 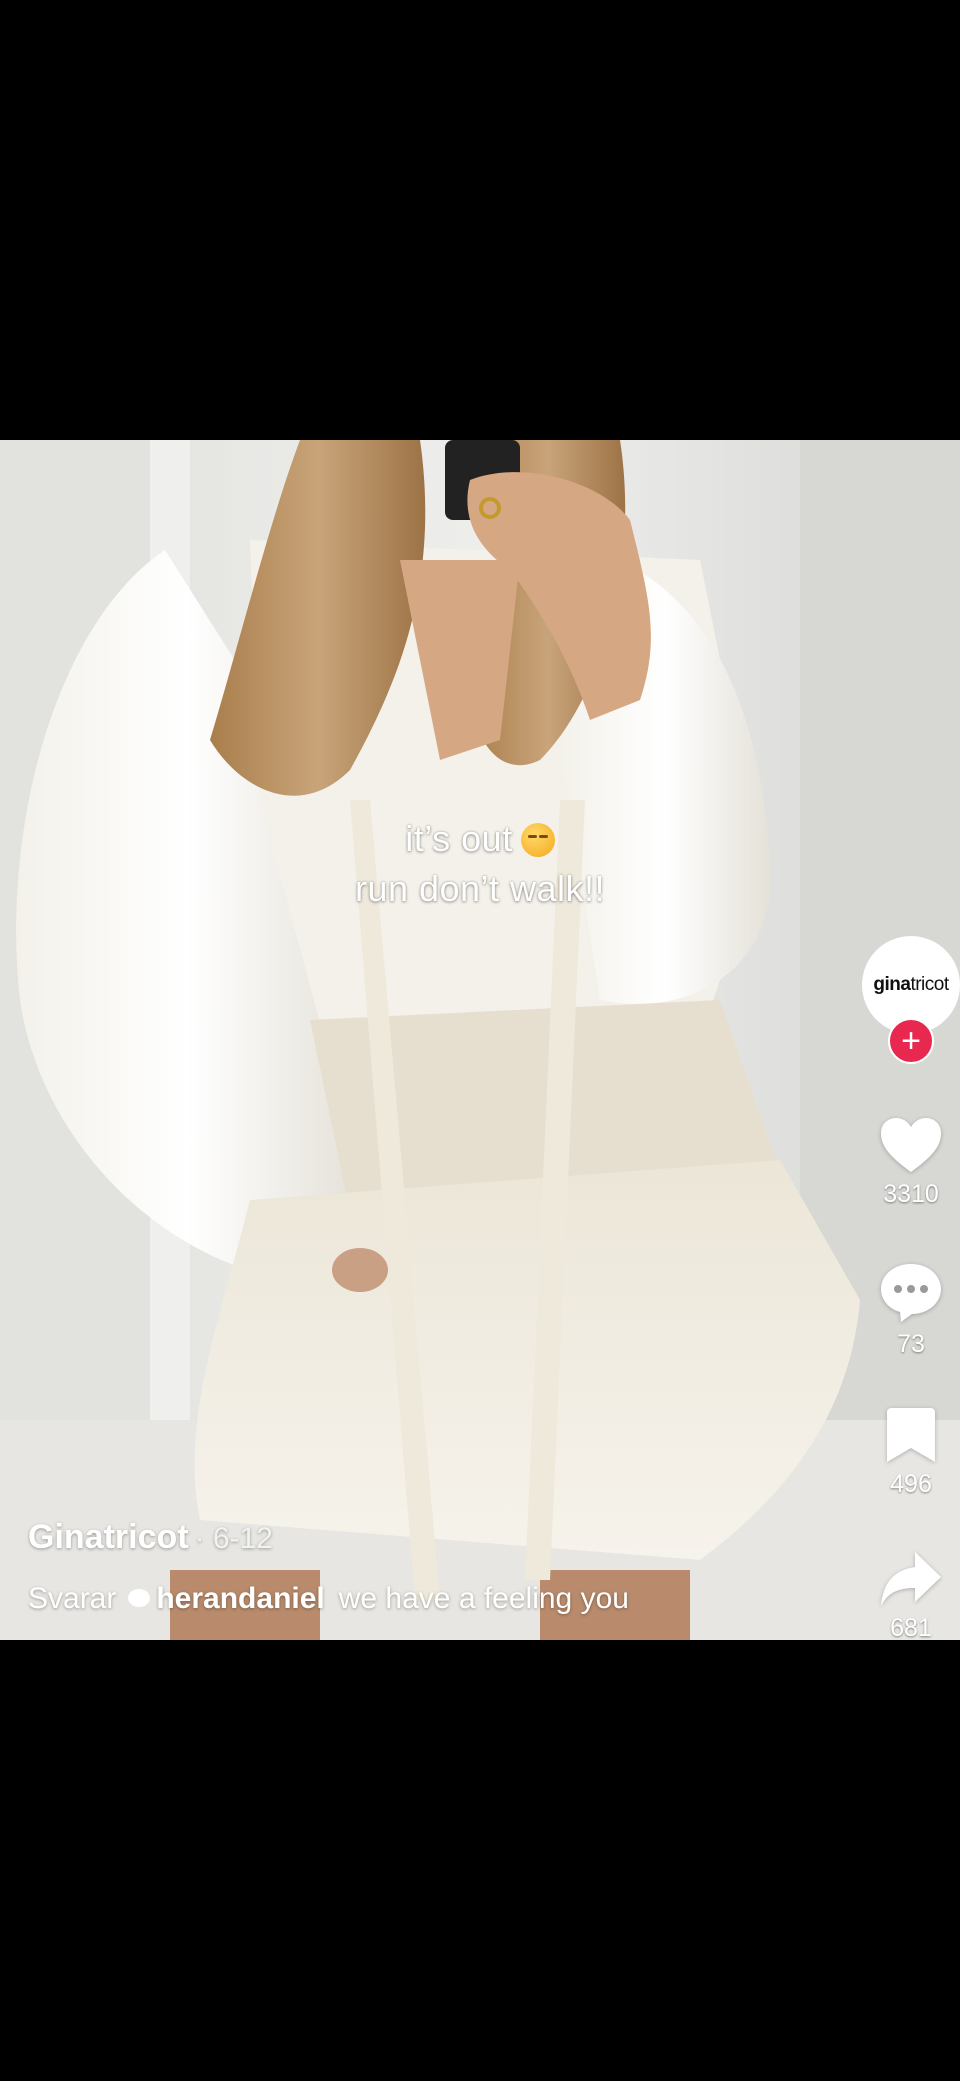 What do you see at coordinates (240, 1598) in the screenshot?
I see `mention-username: herandaniel` at bounding box center [240, 1598].